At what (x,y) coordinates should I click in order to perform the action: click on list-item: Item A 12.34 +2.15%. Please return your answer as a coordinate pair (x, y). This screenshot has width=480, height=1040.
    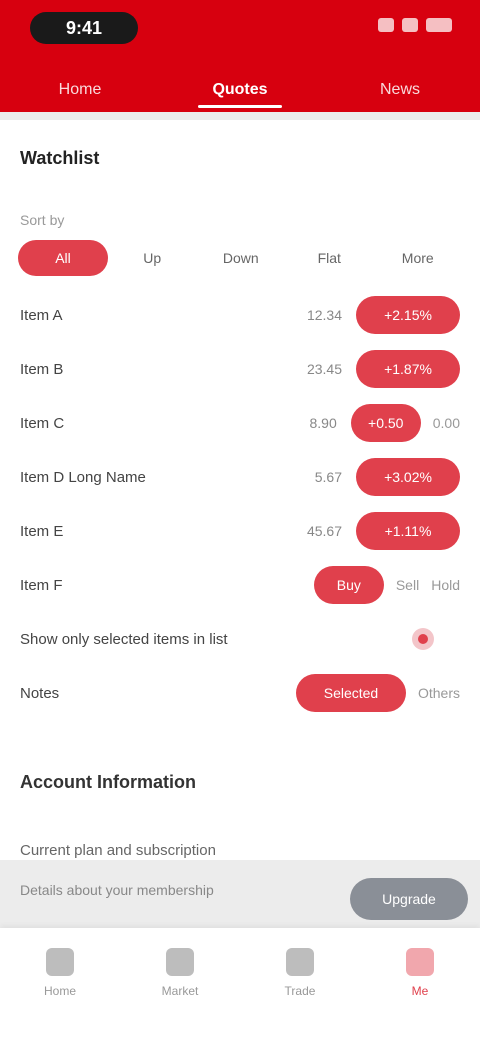
    Looking at the image, I should click on (240, 315).